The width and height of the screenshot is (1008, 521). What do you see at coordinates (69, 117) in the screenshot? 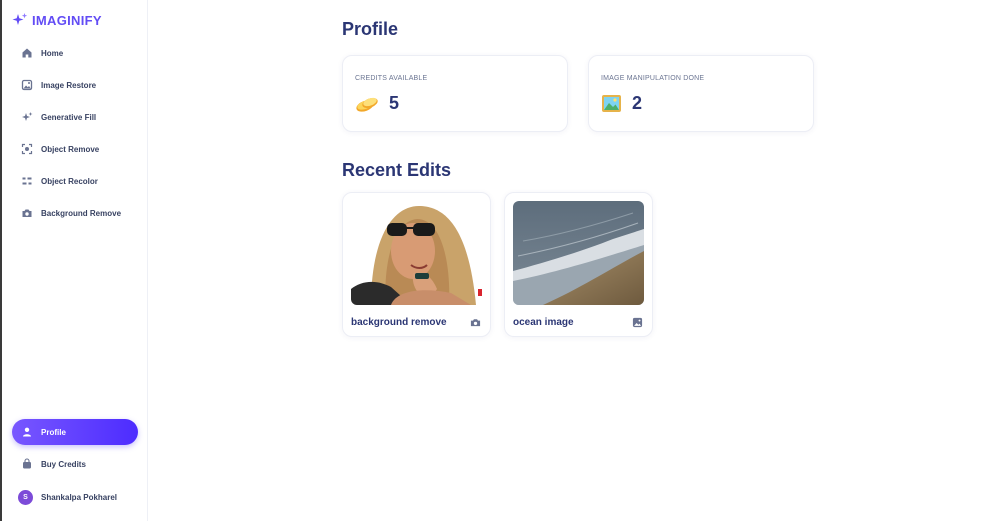
I see `sidebar-item-label: Generative Fill` at bounding box center [69, 117].